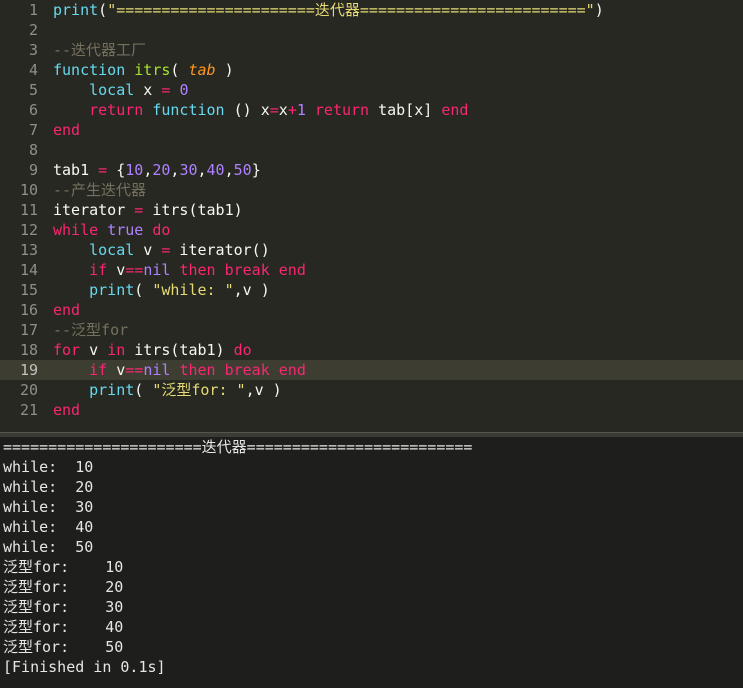 This screenshot has height=688, width=743. What do you see at coordinates (188, 170) in the screenshot?
I see `code-token: 30` at bounding box center [188, 170].